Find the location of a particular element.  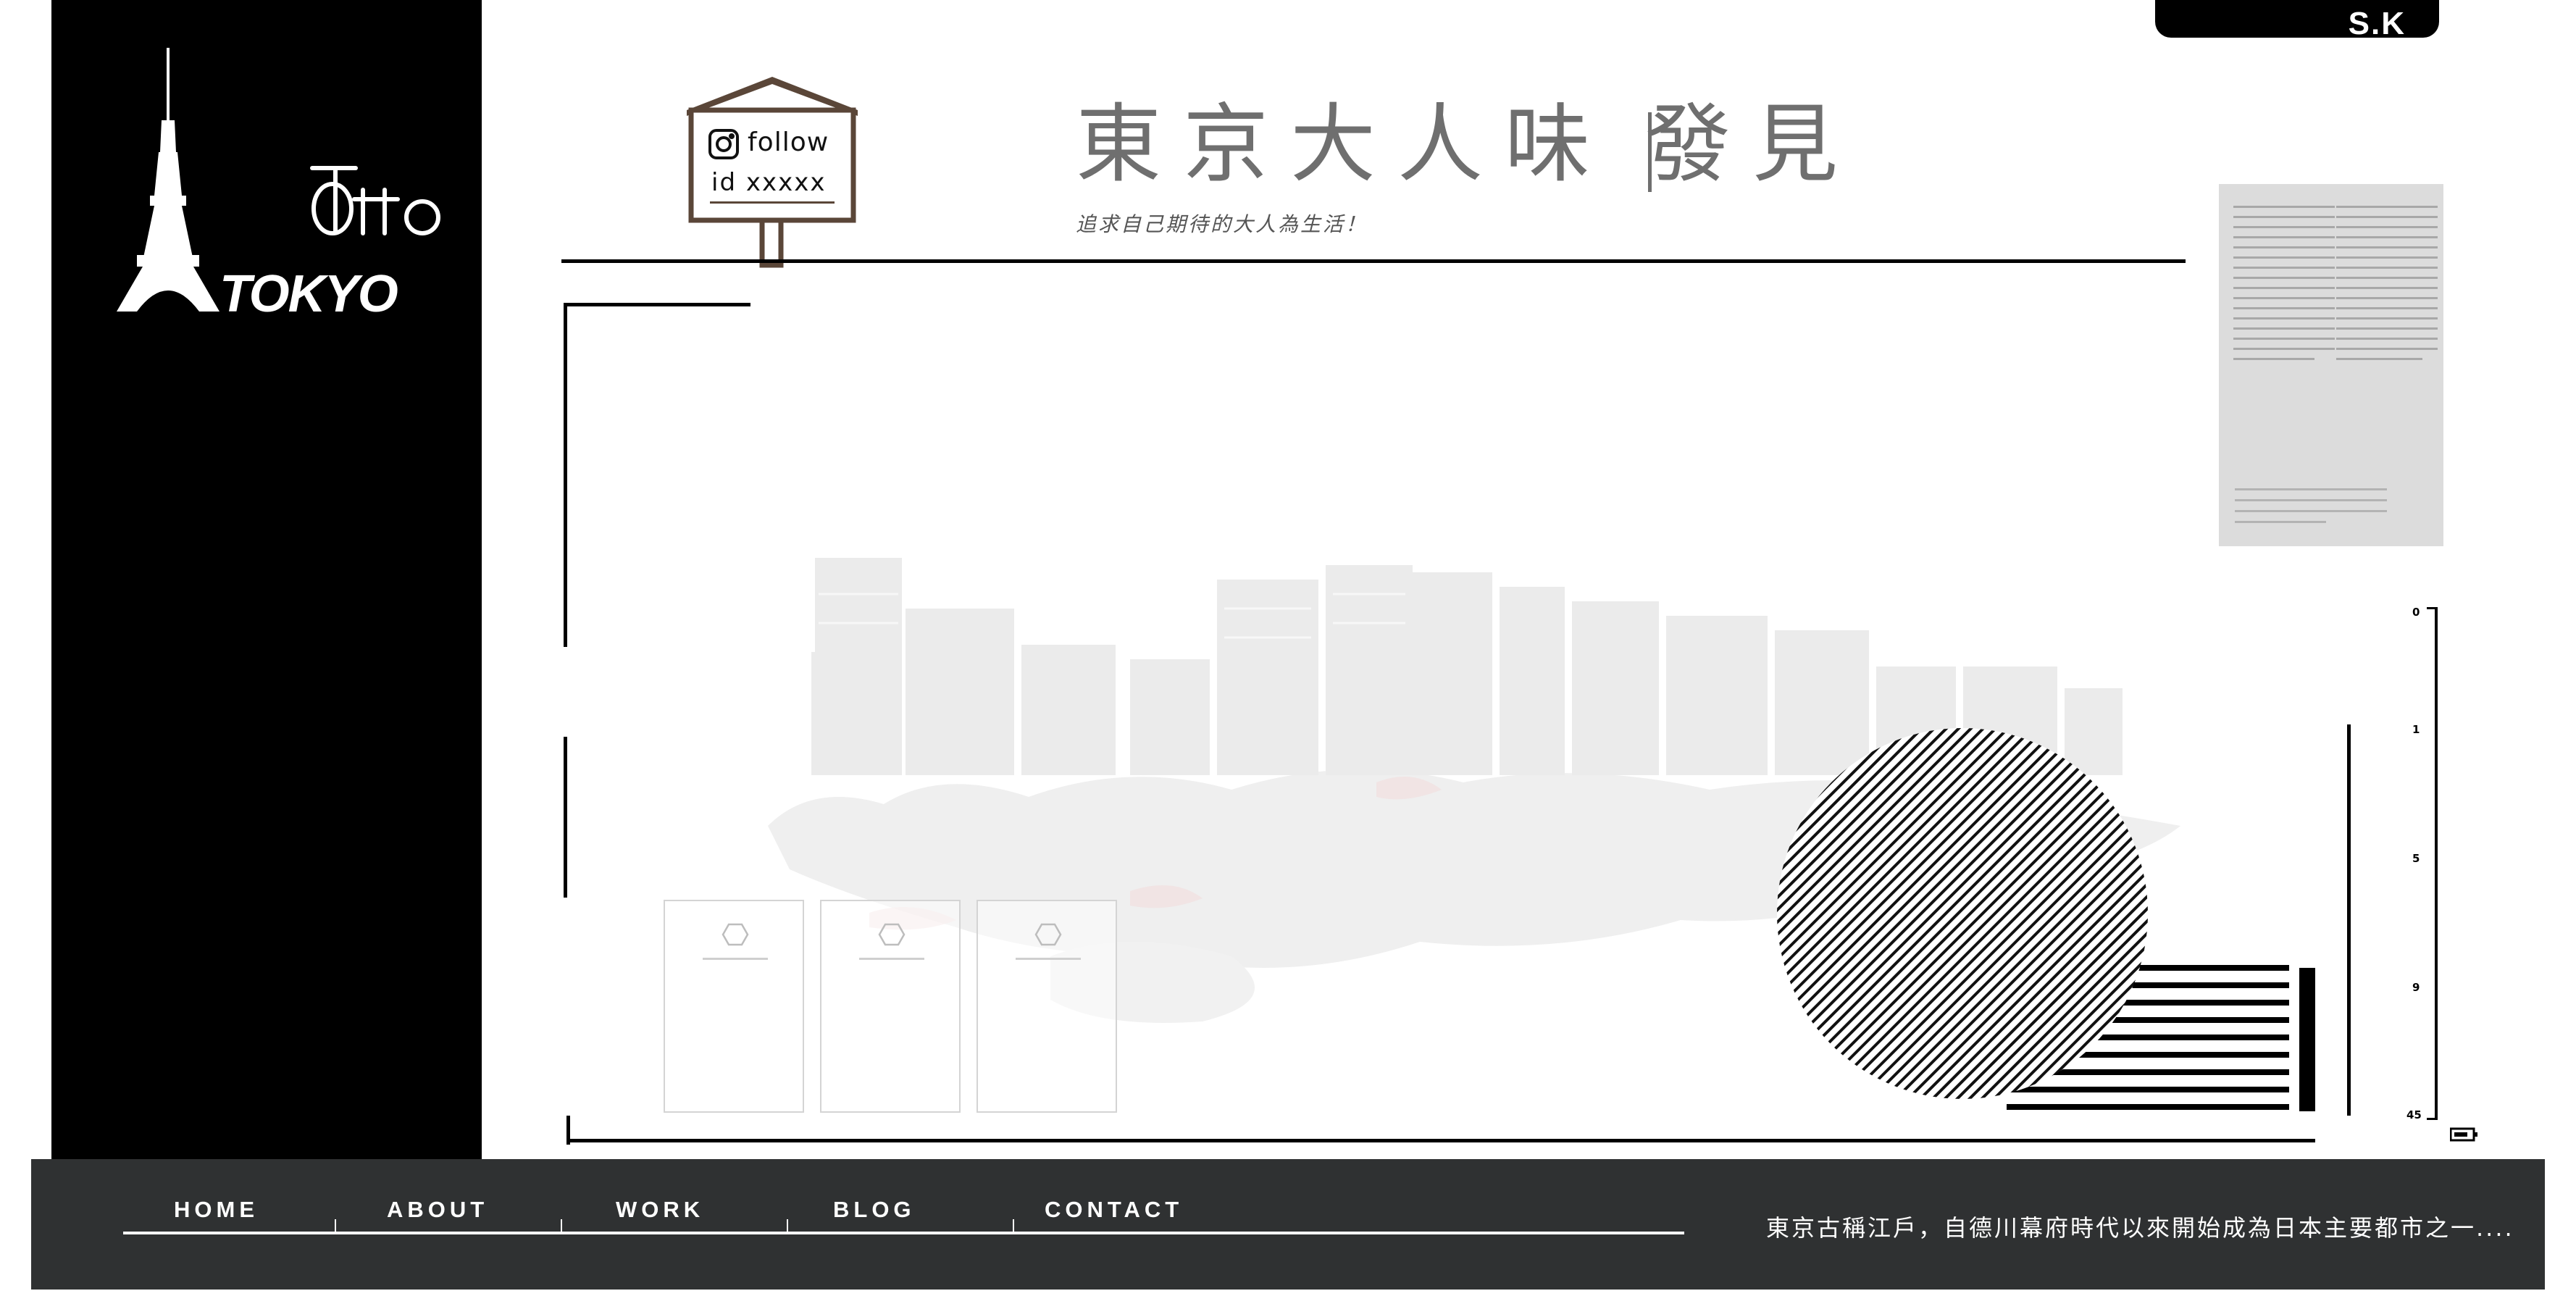

scale-tick-45: 45 is located at coordinates (2414, 1114).